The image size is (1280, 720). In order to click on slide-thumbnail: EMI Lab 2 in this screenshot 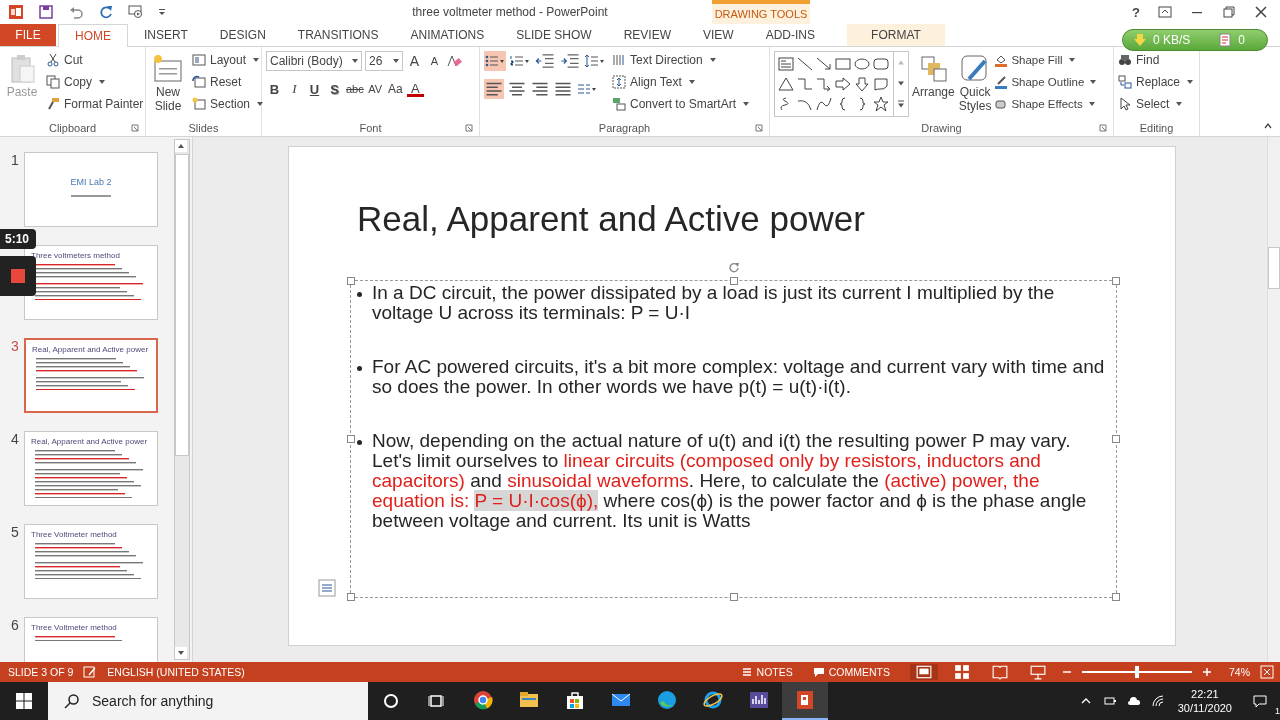, I will do `click(91, 189)`.